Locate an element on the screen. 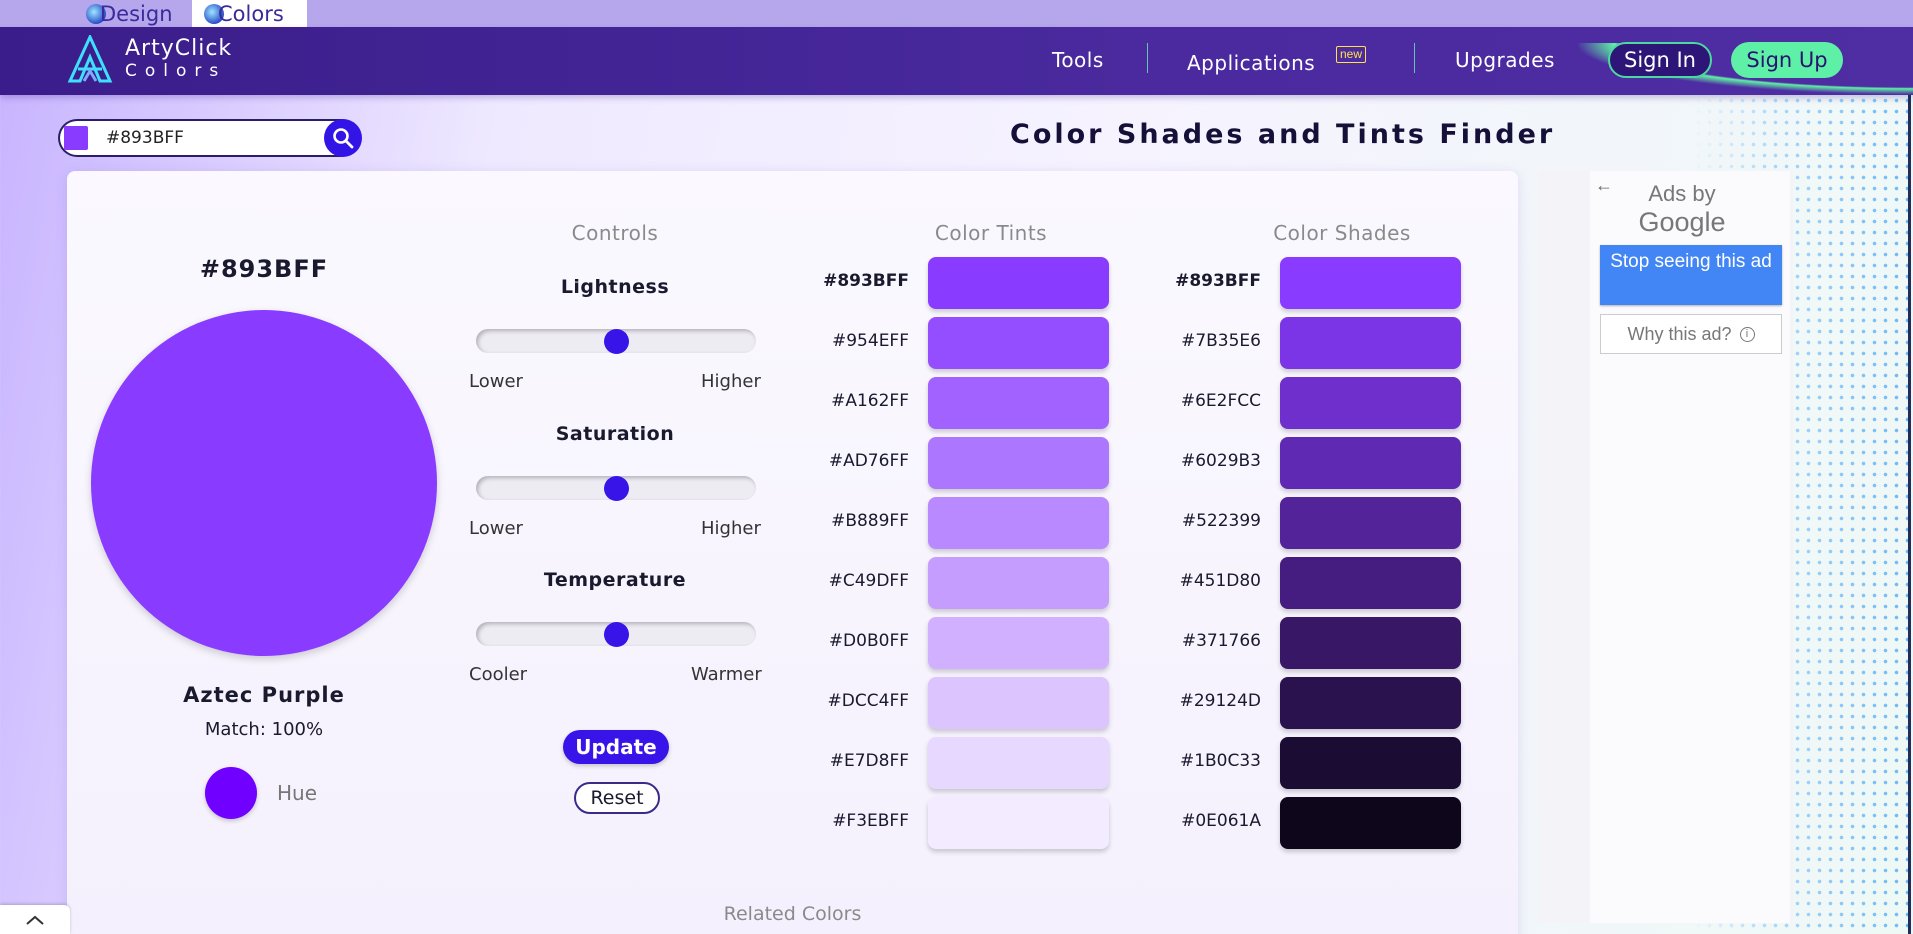  brand-line2: Colors is located at coordinates (176, 71).